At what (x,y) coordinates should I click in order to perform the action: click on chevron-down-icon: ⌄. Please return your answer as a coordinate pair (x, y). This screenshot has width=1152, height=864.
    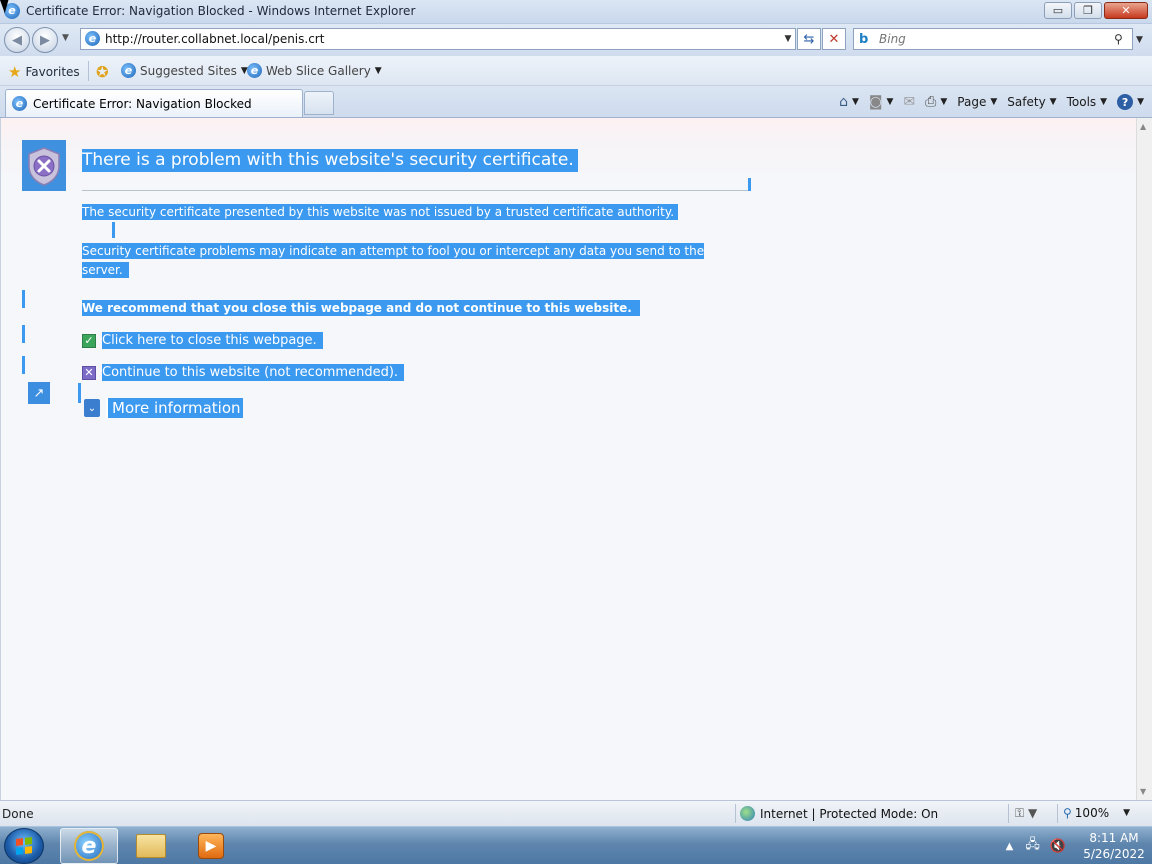
    Looking at the image, I should click on (92, 408).